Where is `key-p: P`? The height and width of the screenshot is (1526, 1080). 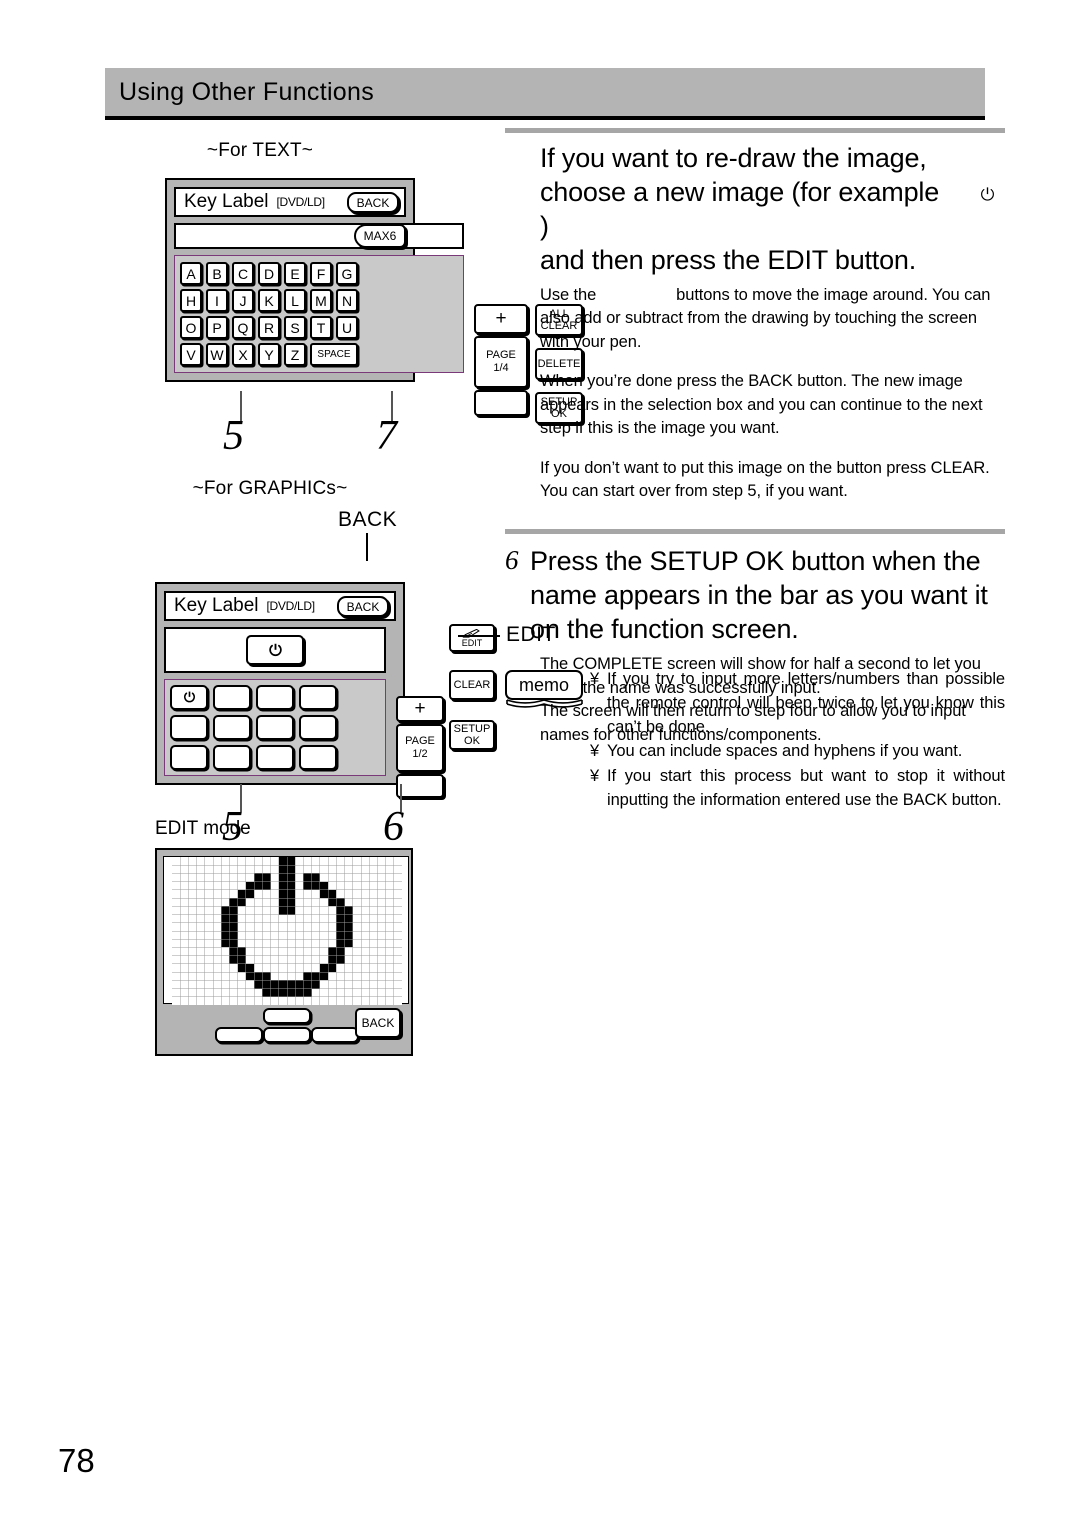
key-p: P is located at coordinates (217, 327).